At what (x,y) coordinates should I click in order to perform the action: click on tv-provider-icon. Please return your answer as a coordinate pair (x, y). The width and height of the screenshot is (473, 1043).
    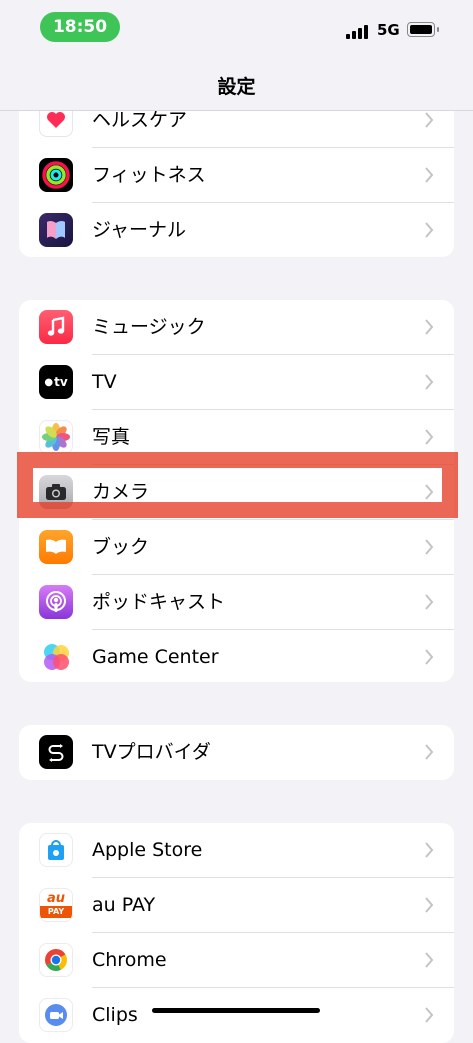
    Looking at the image, I should click on (56, 752).